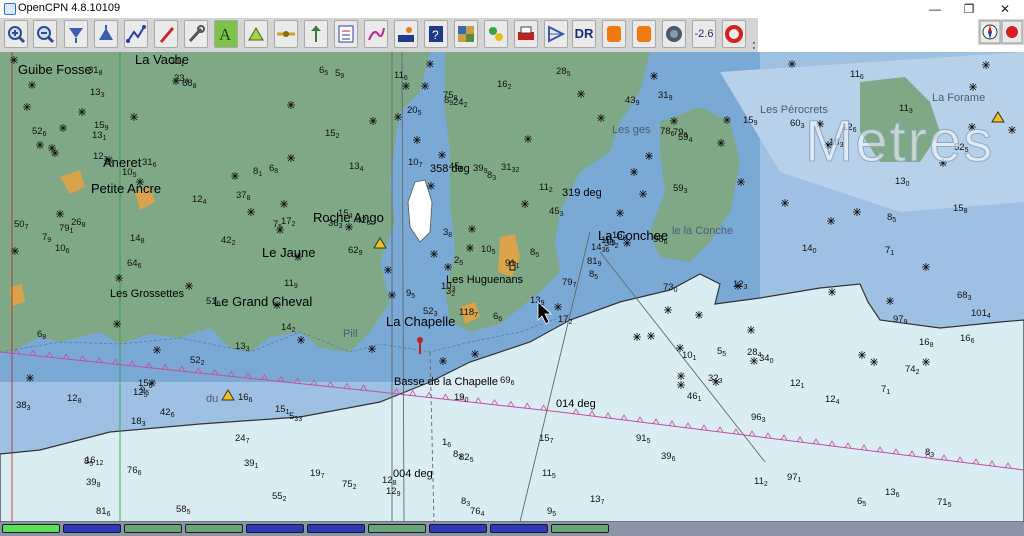 This screenshot has width=1024, height=536. I want to click on track-icon, so click(376, 34).